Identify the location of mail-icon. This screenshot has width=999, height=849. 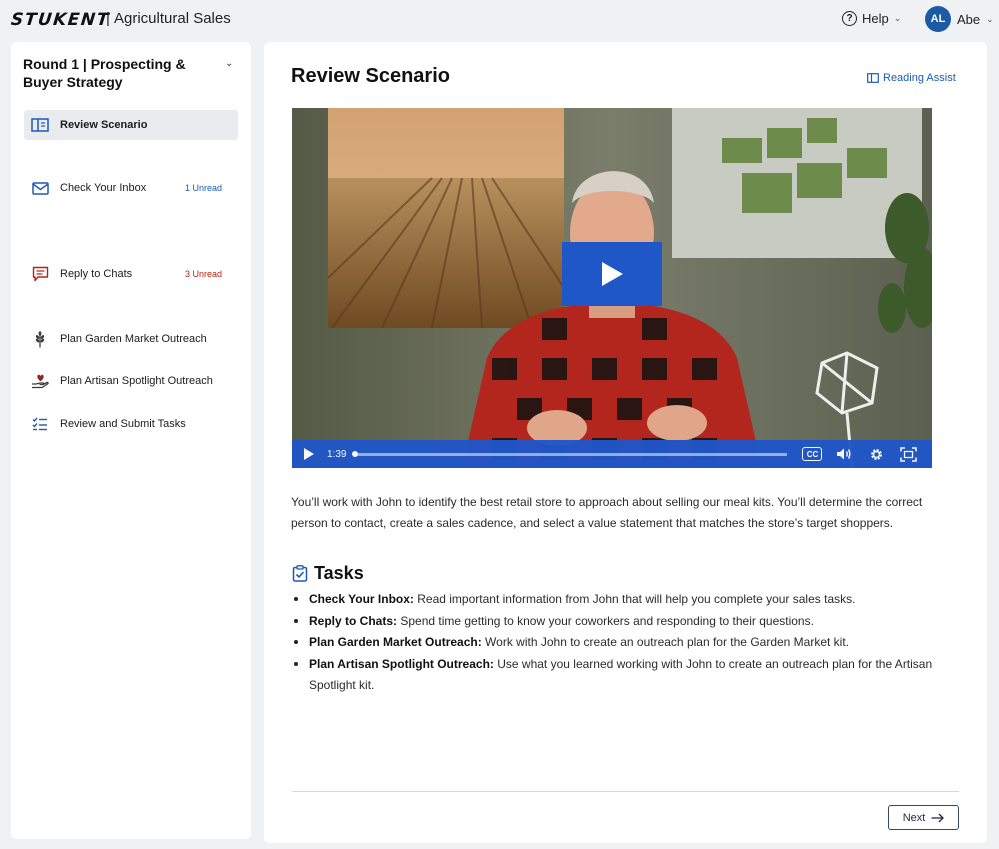
(40, 188).